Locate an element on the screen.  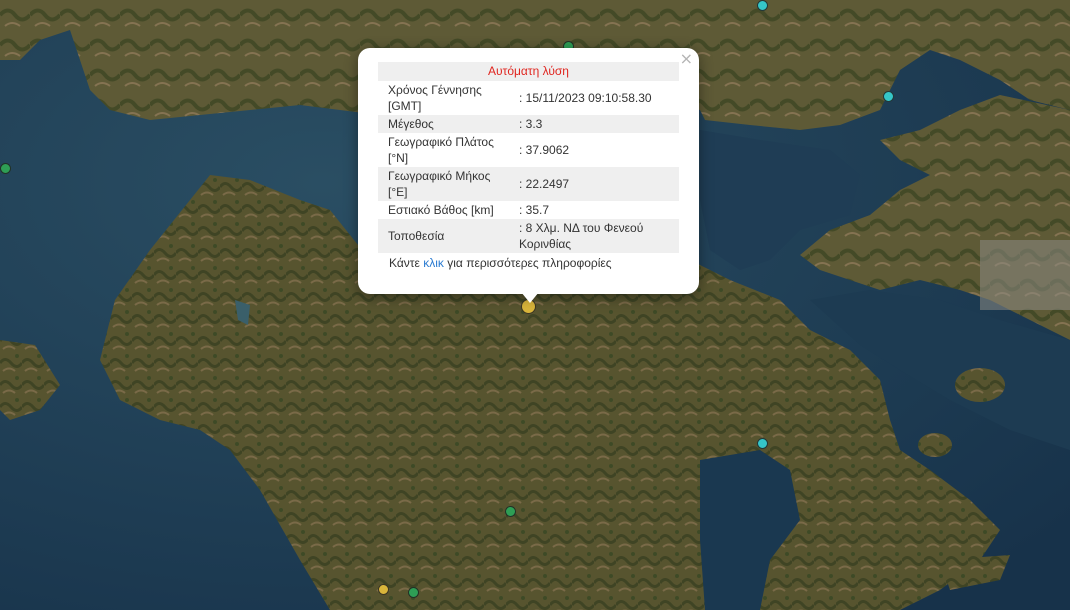
table-row: Εστιακό Βάθος [km] : 35.7 is located at coordinates (528, 210).